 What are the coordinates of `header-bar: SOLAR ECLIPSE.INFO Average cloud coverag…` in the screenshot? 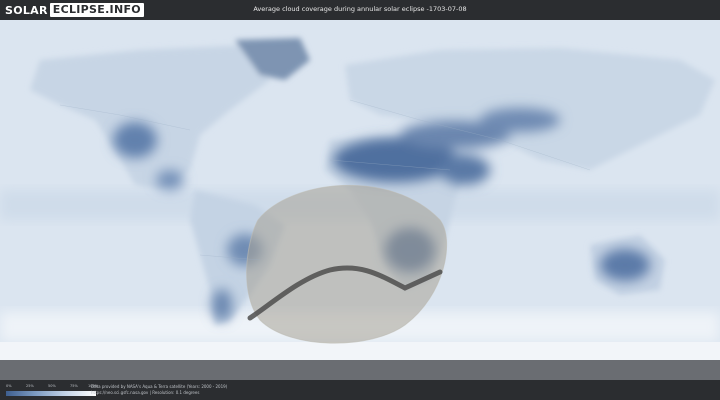 It's located at (360, 10).